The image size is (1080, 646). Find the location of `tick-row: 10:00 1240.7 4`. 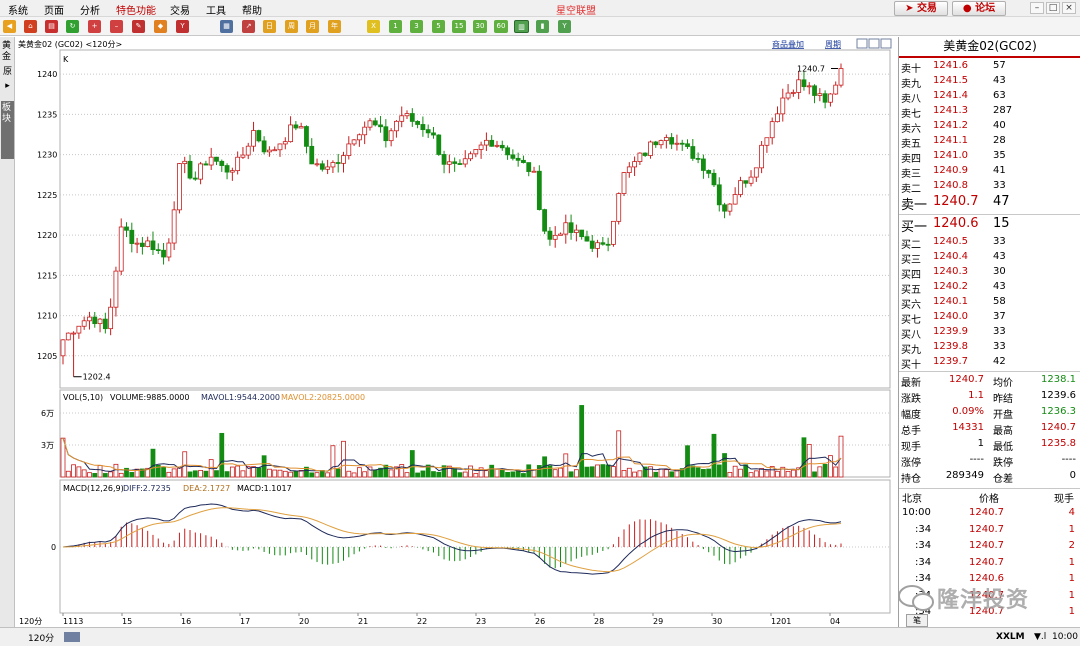

tick-row: 10:00 1240.7 4 is located at coordinates (989, 513).